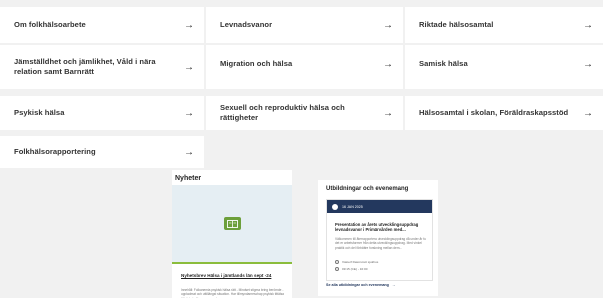 The width and height of the screenshot is (603, 298). What do you see at coordinates (443, 63) in the screenshot?
I see `topic-label: Samisk hälsa` at bounding box center [443, 63].